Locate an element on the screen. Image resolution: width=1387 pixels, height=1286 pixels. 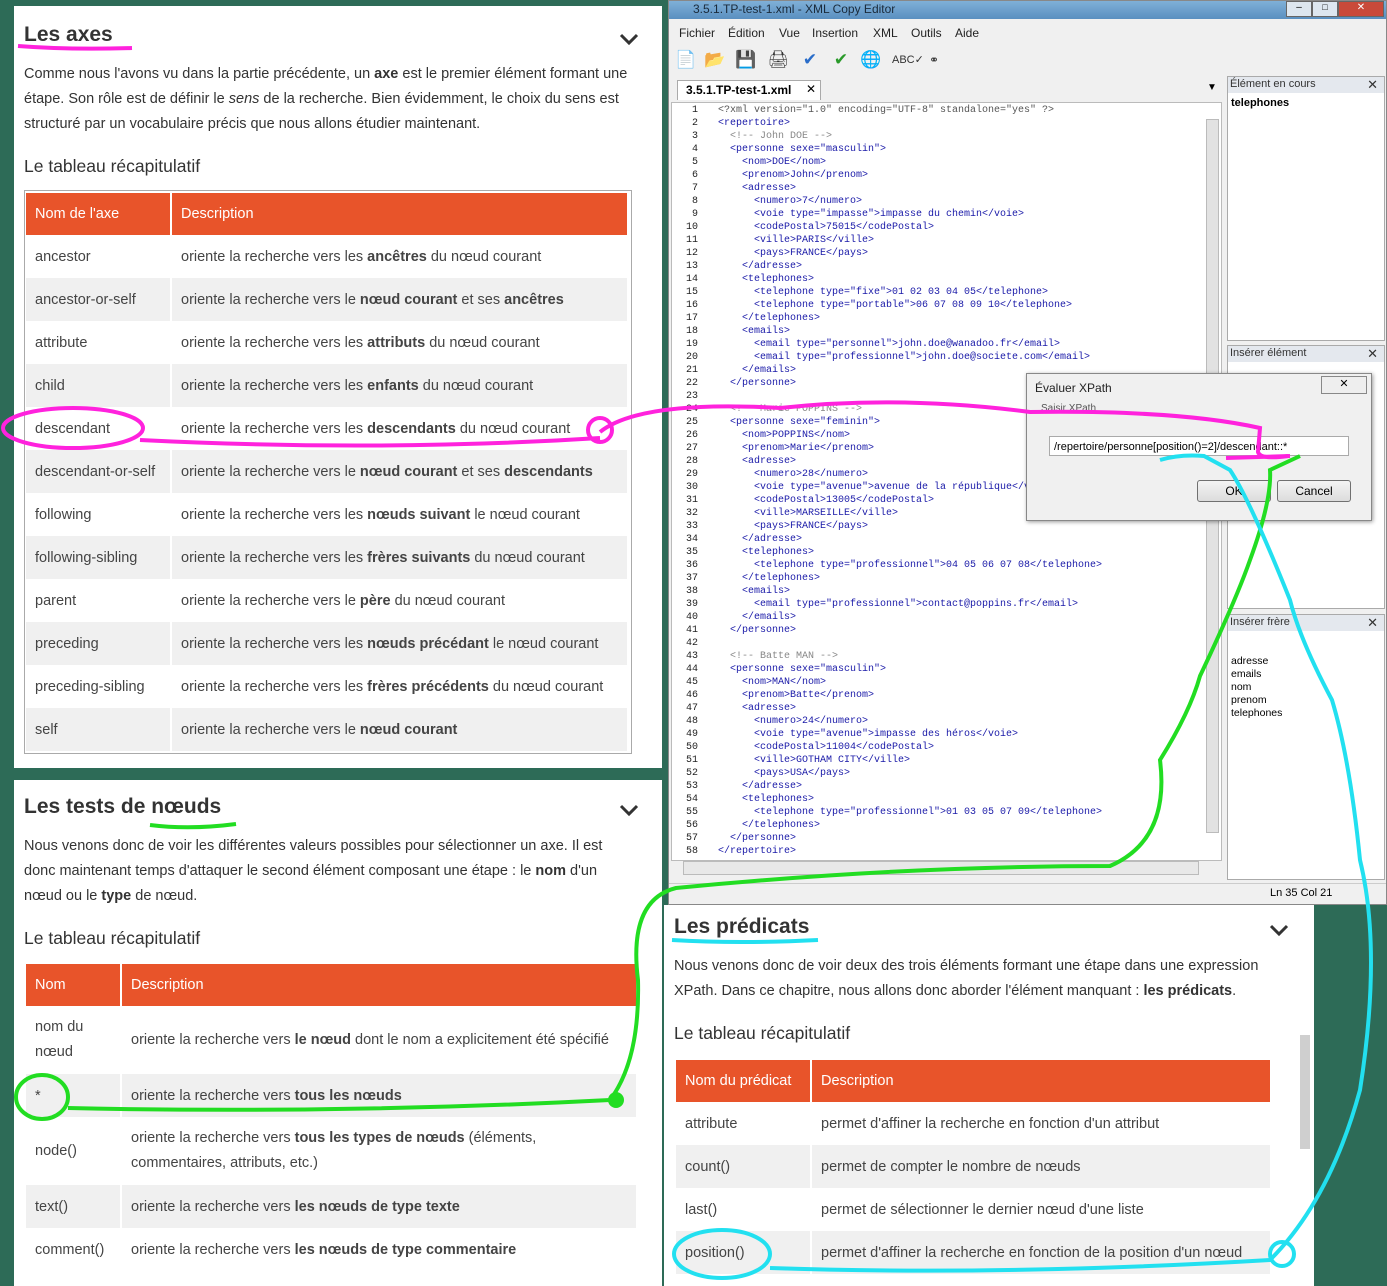
current-element-value: telephones is located at coordinates (1260, 103).